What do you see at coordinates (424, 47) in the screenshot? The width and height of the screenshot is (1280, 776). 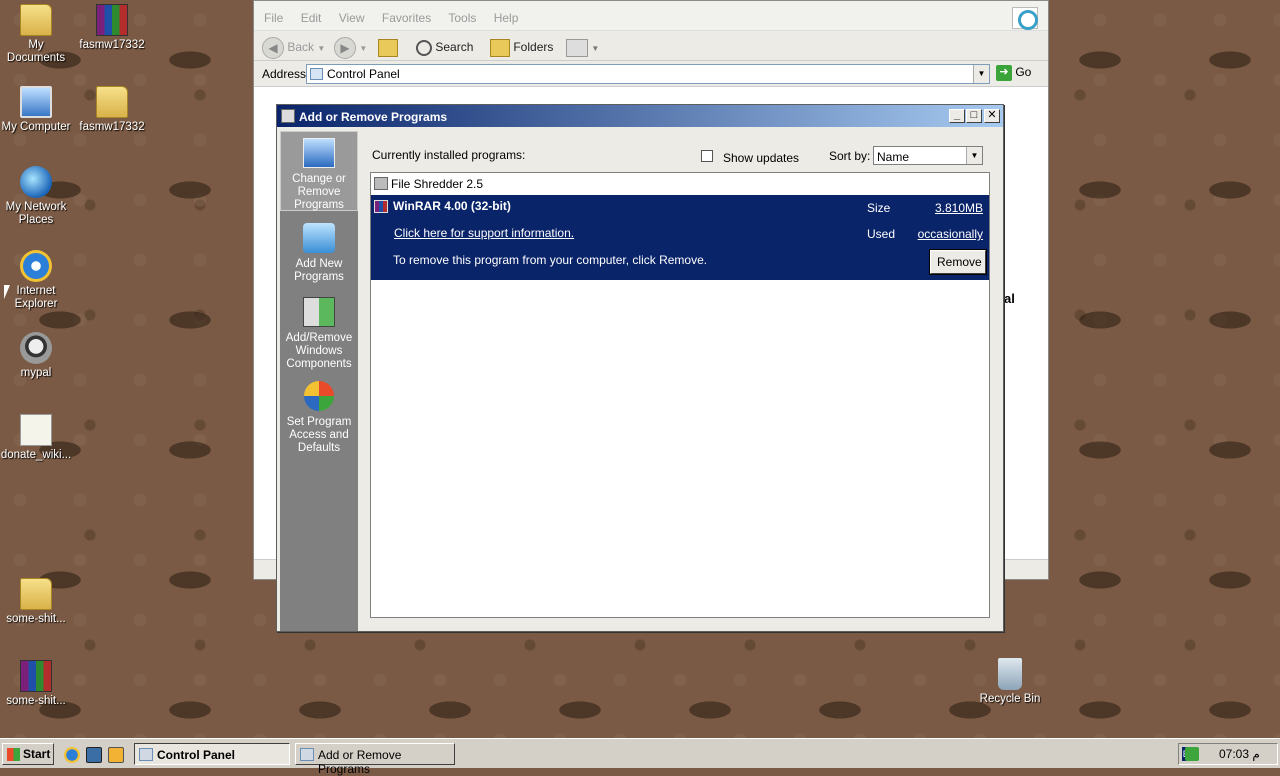 I see `search-icon` at bounding box center [424, 47].